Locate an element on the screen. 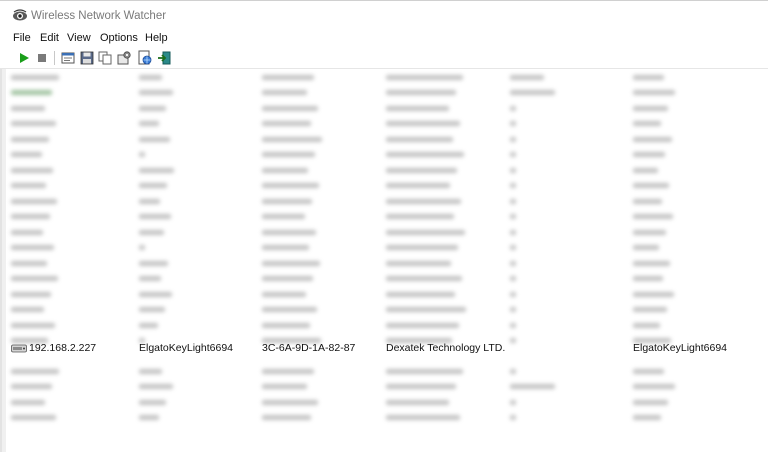 Image resolution: width=768 pixels, height=452 pixels. stop-icon is located at coordinates (42, 58).